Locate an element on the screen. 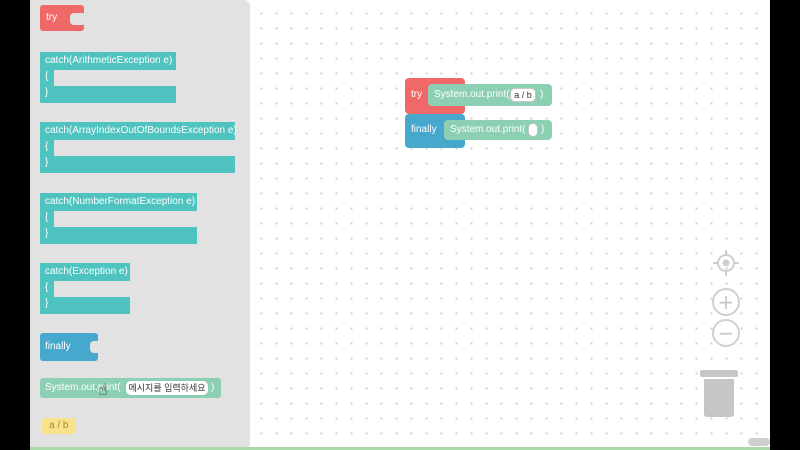 The height and width of the screenshot is (450, 800). workspace-finally-print-block: System.out.print( ) is located at coordinates (498, 130).